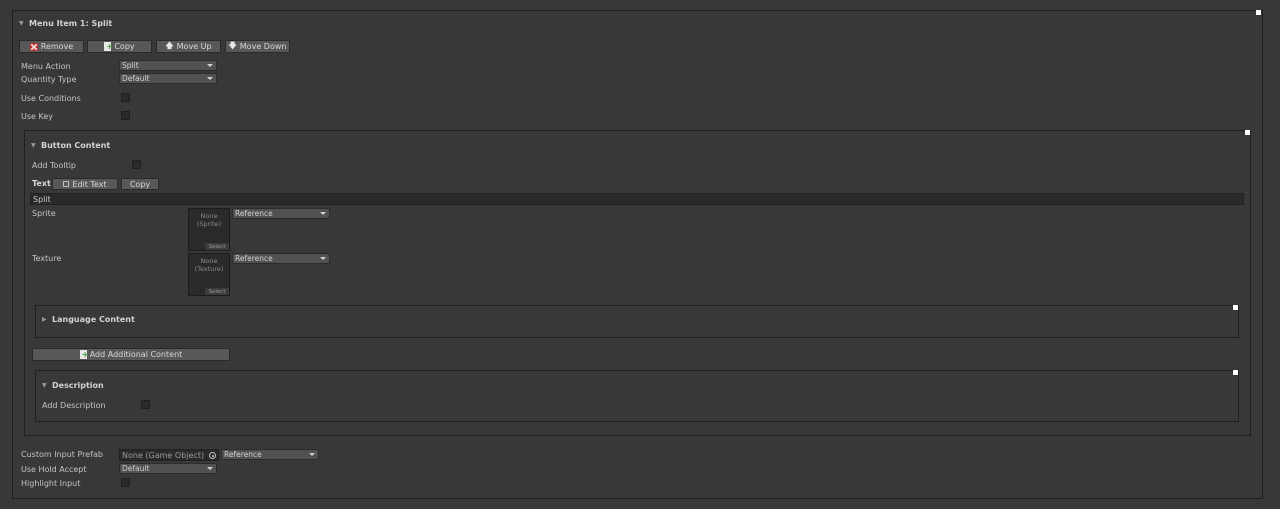  I want to click on button-content-title: Button Content, so click(76, 145).